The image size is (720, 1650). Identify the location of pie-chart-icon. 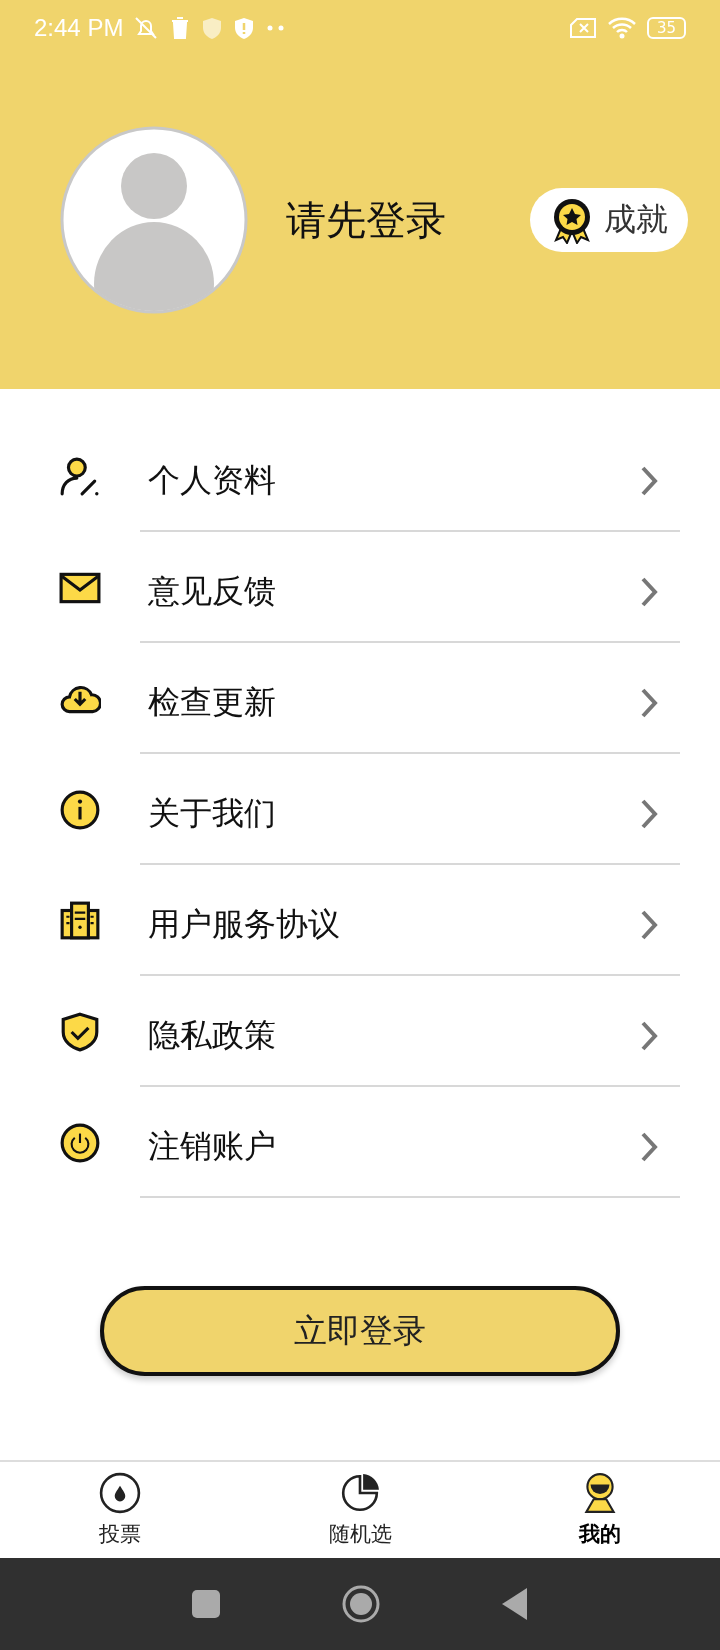
(360, 1493).